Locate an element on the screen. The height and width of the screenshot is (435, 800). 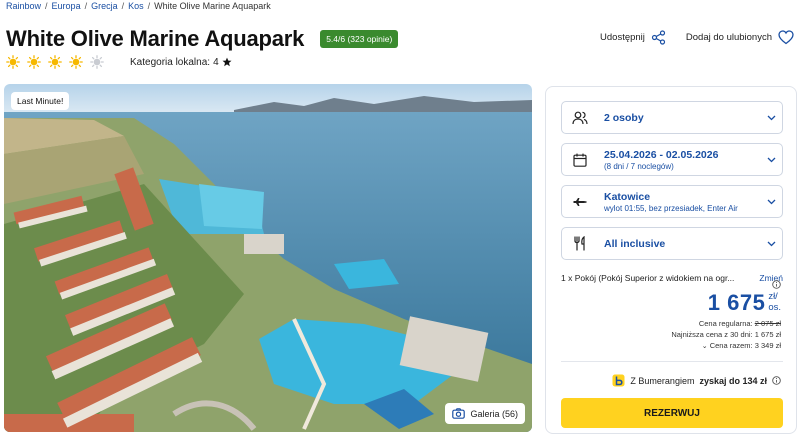
total-price: Cena razem: 3 349 zł is located at coordinates (745, 345).